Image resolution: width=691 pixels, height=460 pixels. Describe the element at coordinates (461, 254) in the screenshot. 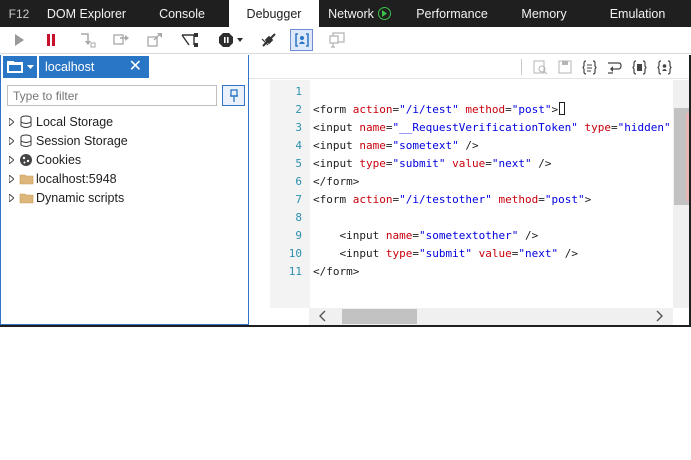

I see `code-line: 10 <input type="submit" value="next" />` at that location.